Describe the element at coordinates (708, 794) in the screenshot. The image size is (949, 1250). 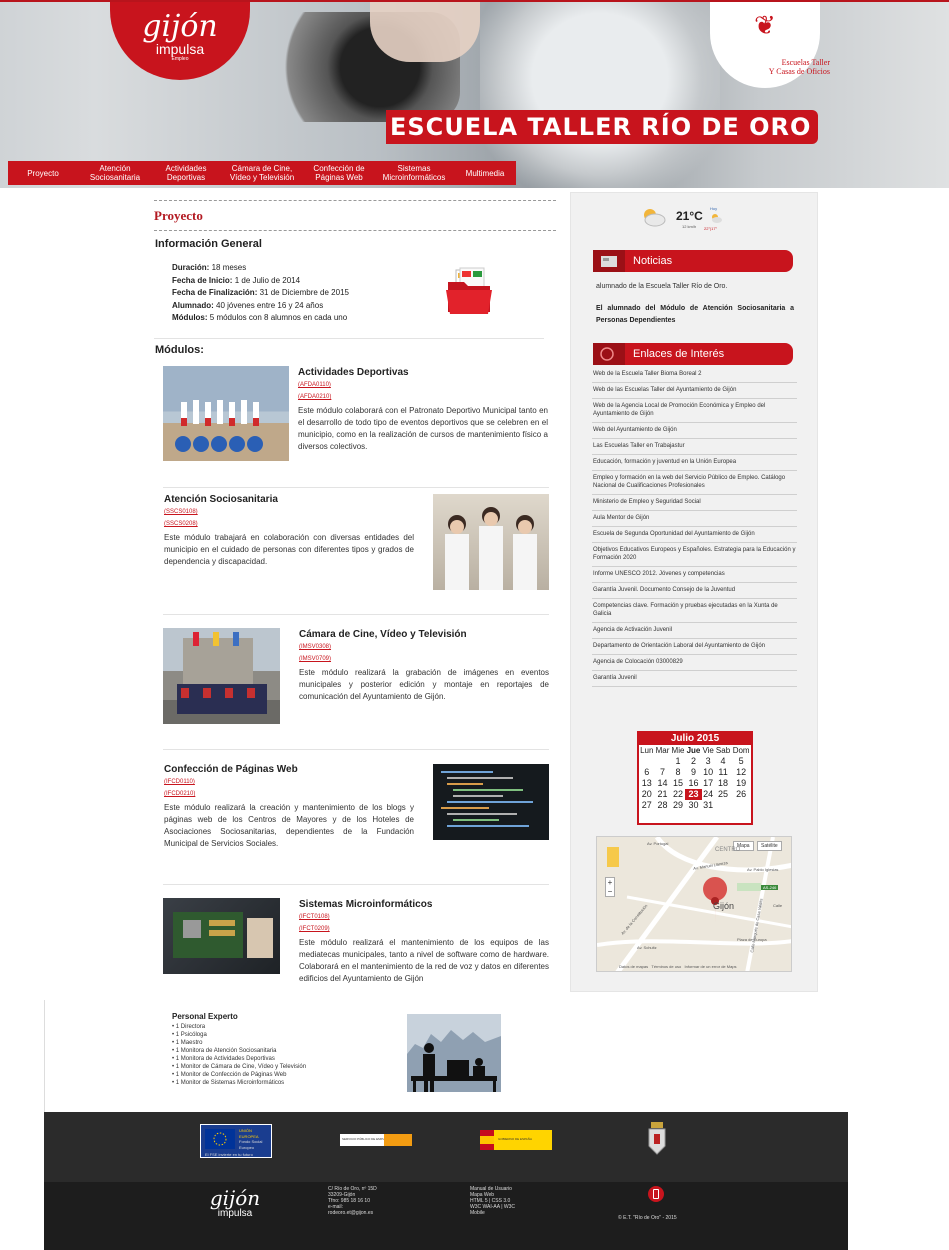
I see `calendar-day: 24` at that location.